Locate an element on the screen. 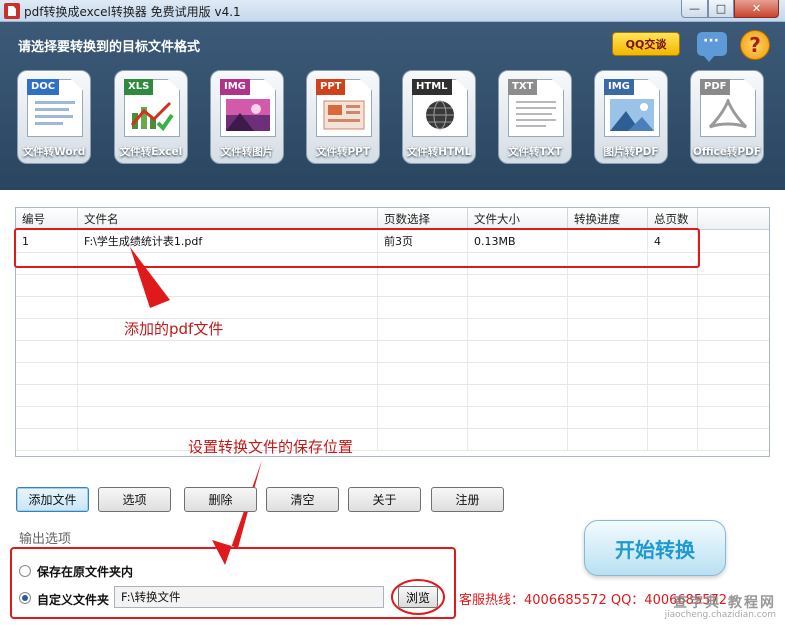  mountain-image-icon is located at coordinates (632, 115).